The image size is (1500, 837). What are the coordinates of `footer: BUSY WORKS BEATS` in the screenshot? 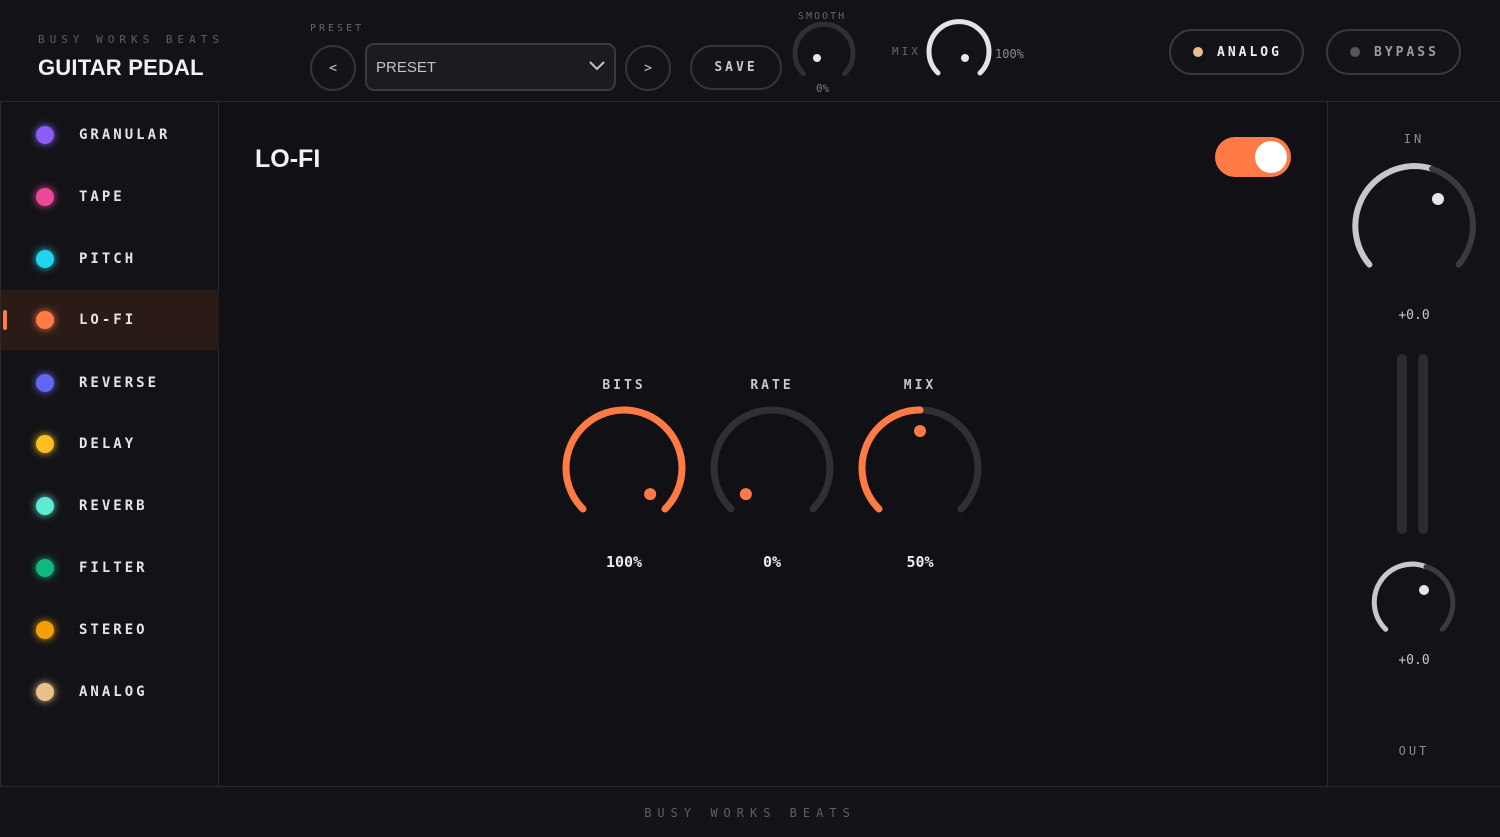 It's located at (750, 811).